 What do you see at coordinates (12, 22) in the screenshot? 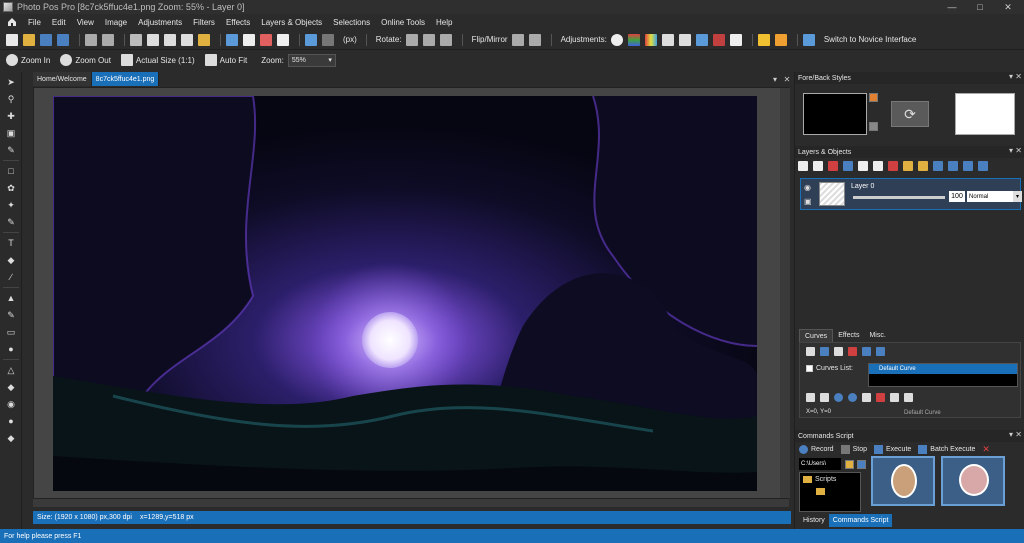
I see `home-icon` at bounding box center [12, 22].